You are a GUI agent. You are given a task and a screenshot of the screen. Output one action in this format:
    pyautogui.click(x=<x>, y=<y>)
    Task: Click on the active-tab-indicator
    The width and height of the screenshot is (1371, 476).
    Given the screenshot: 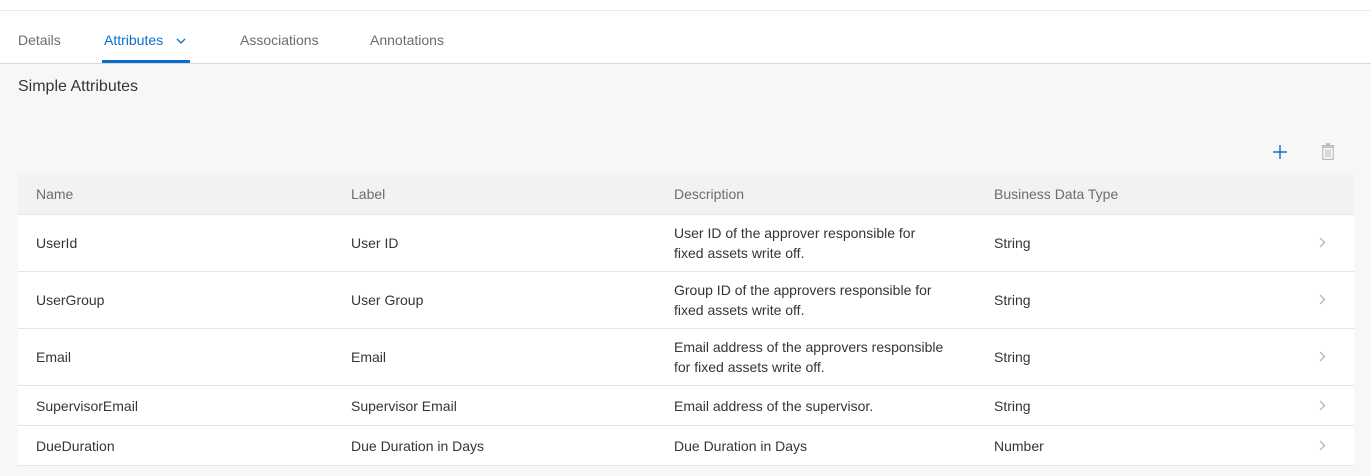 What is the action you would take?
    pyautogui.click(x=146, y=61)
    